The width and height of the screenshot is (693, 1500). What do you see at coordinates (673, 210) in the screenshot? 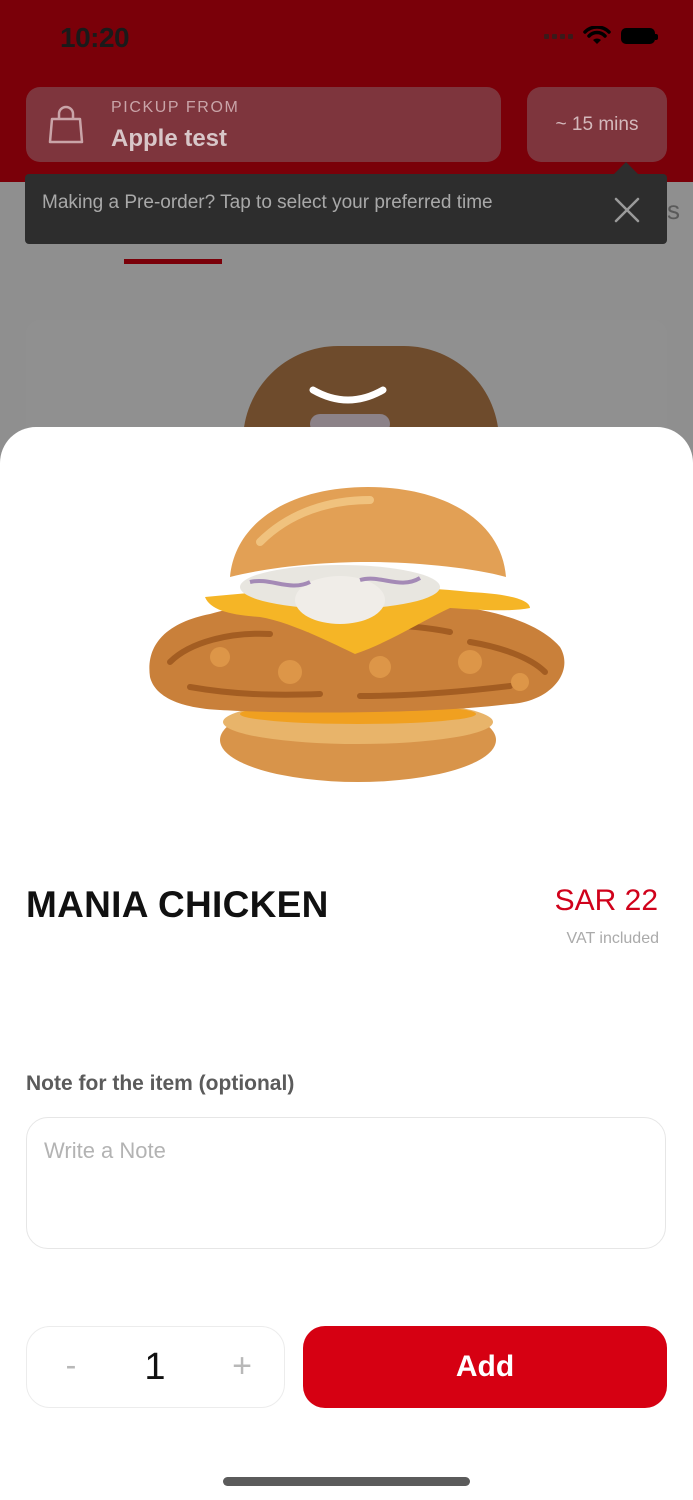
I see `tab-label-partial: s` at bounding box center [673, 210].